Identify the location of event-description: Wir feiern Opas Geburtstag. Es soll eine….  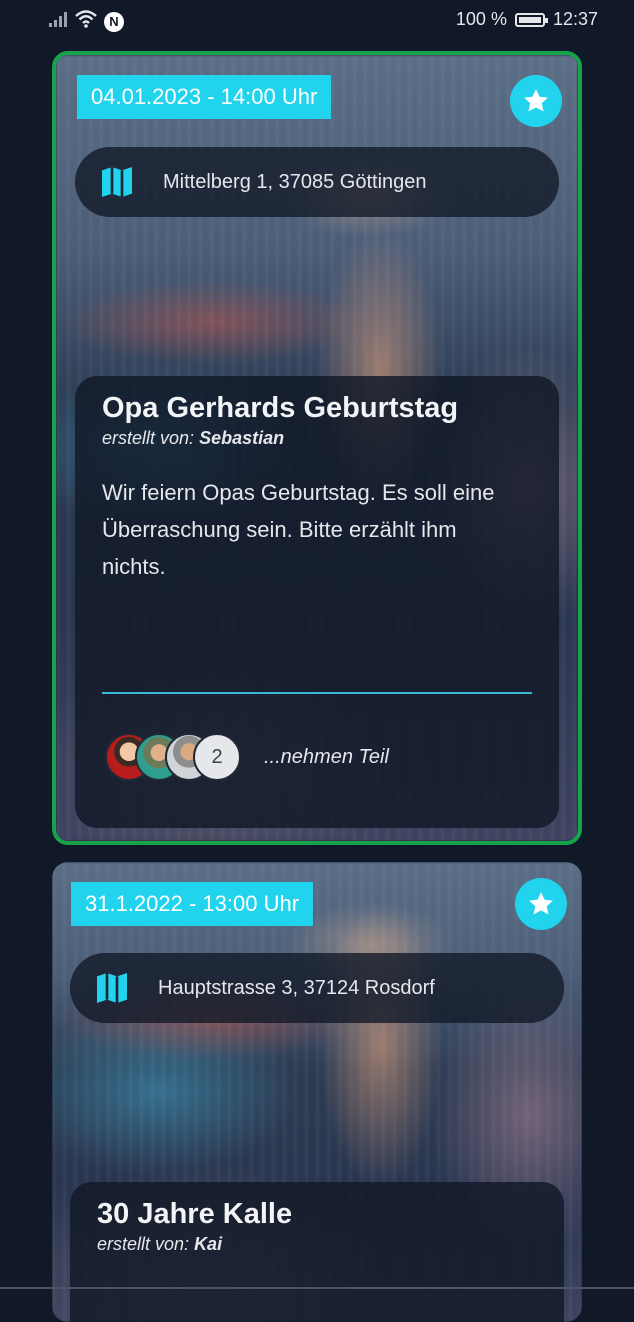
(298, 529).